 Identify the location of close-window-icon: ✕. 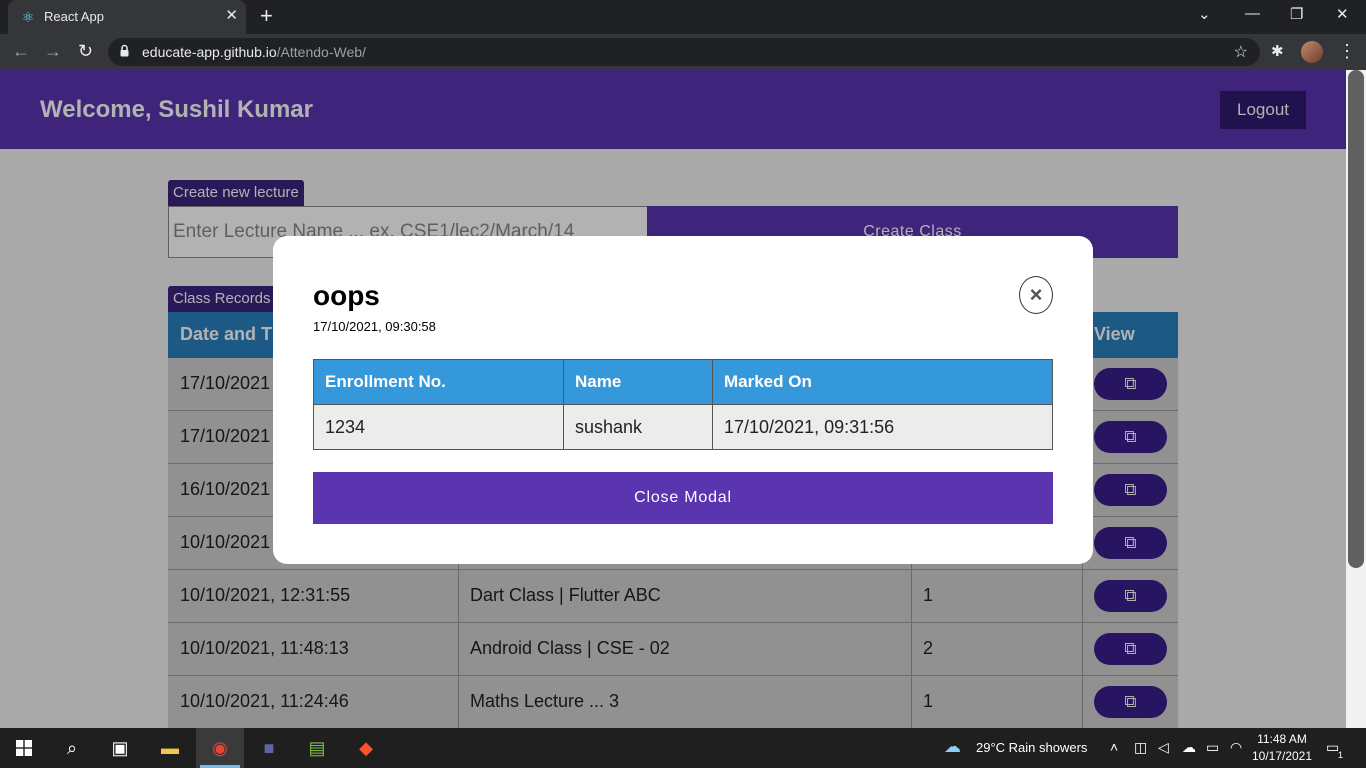
(1342, 14).